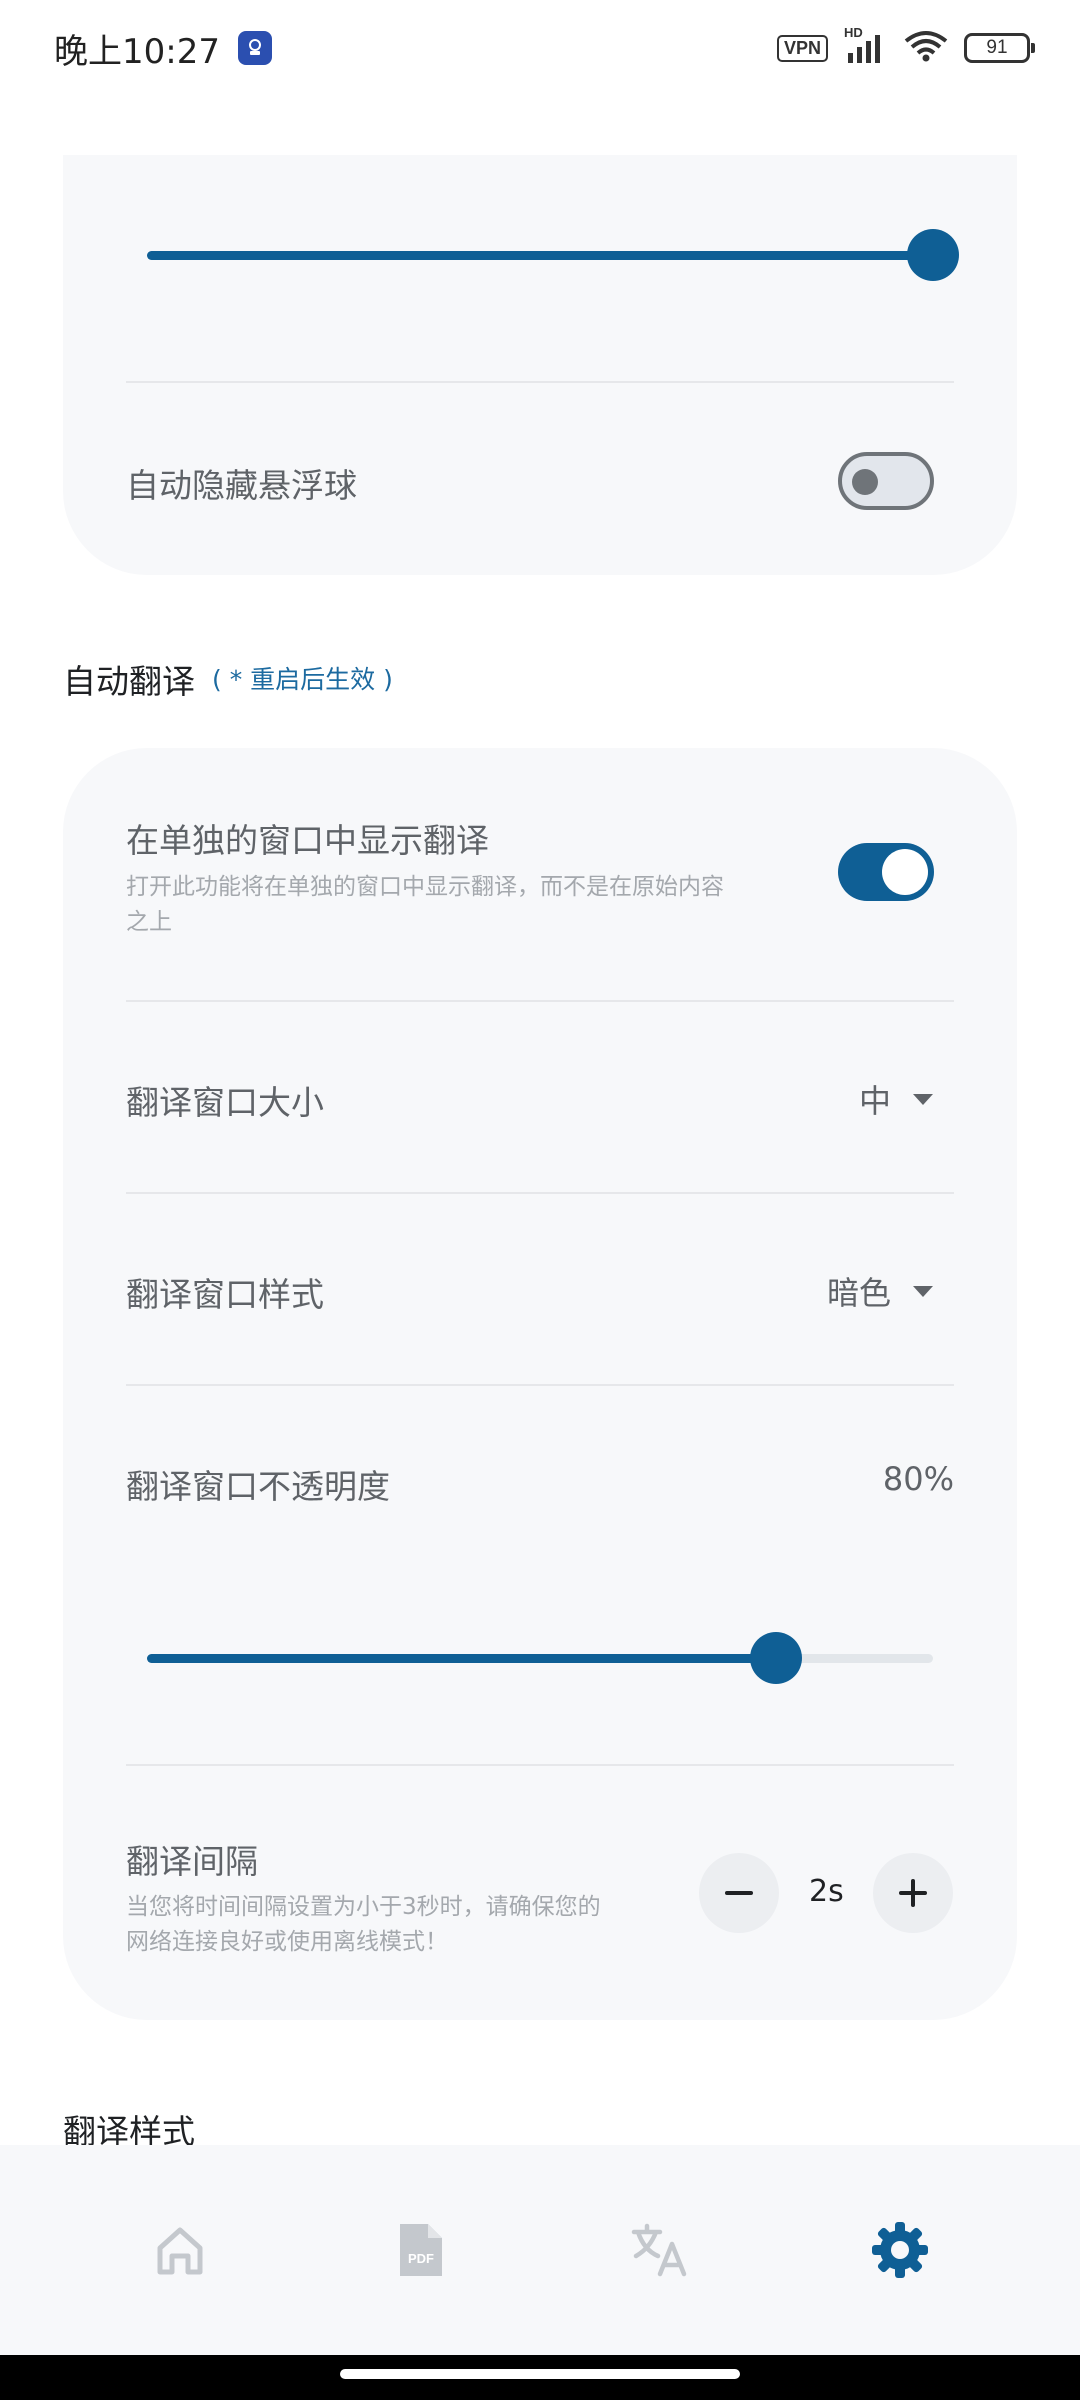 This screenshot has height=2400, width=1080. I want to click on home-icon, so click(180, 2251).